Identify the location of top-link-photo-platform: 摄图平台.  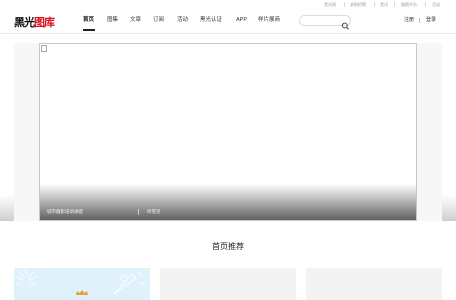
(409, 4).